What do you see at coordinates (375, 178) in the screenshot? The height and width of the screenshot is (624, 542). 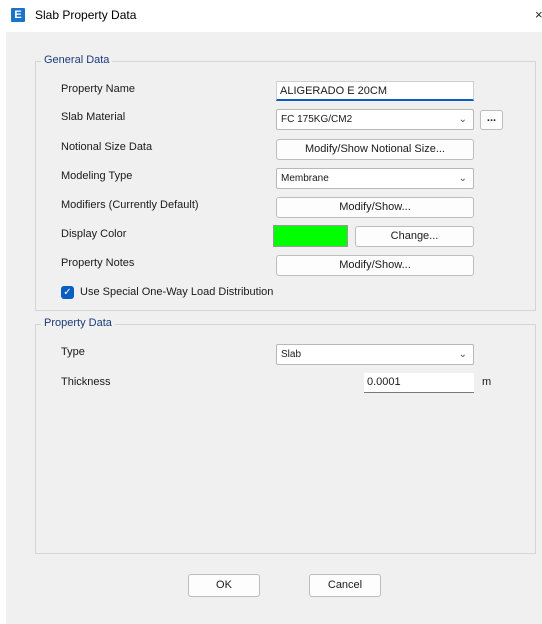 I see `modeling-type-select: Membrane ⌄` at bounding box center [375, 178].